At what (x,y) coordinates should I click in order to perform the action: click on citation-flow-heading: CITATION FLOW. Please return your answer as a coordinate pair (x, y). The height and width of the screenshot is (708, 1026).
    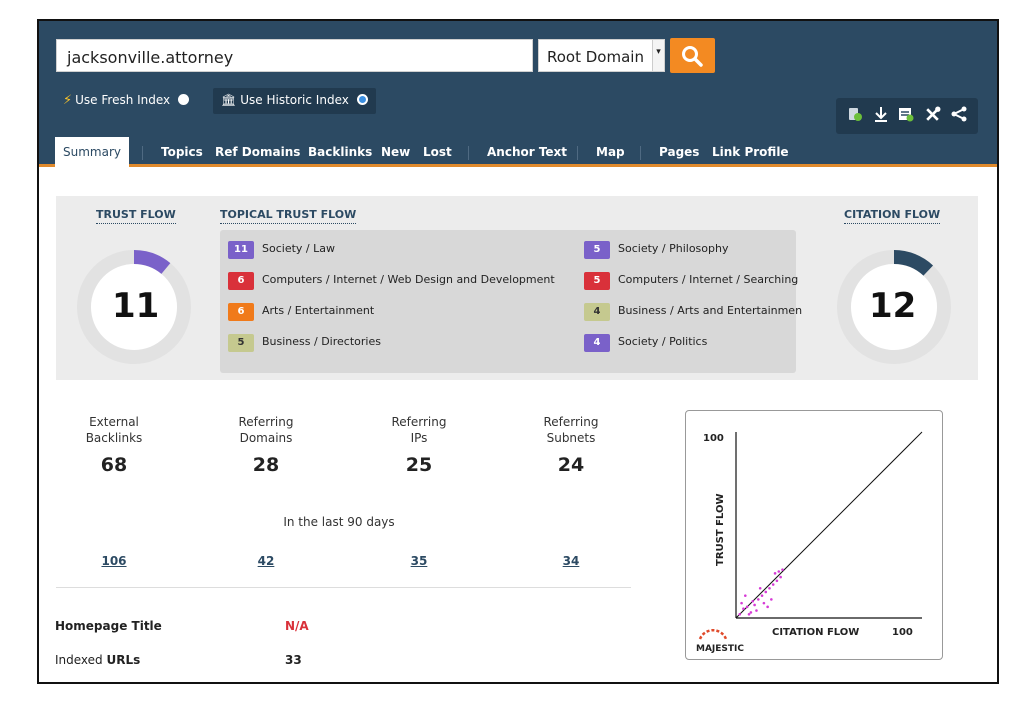
    Looking at the image, I should click on (892, 216).